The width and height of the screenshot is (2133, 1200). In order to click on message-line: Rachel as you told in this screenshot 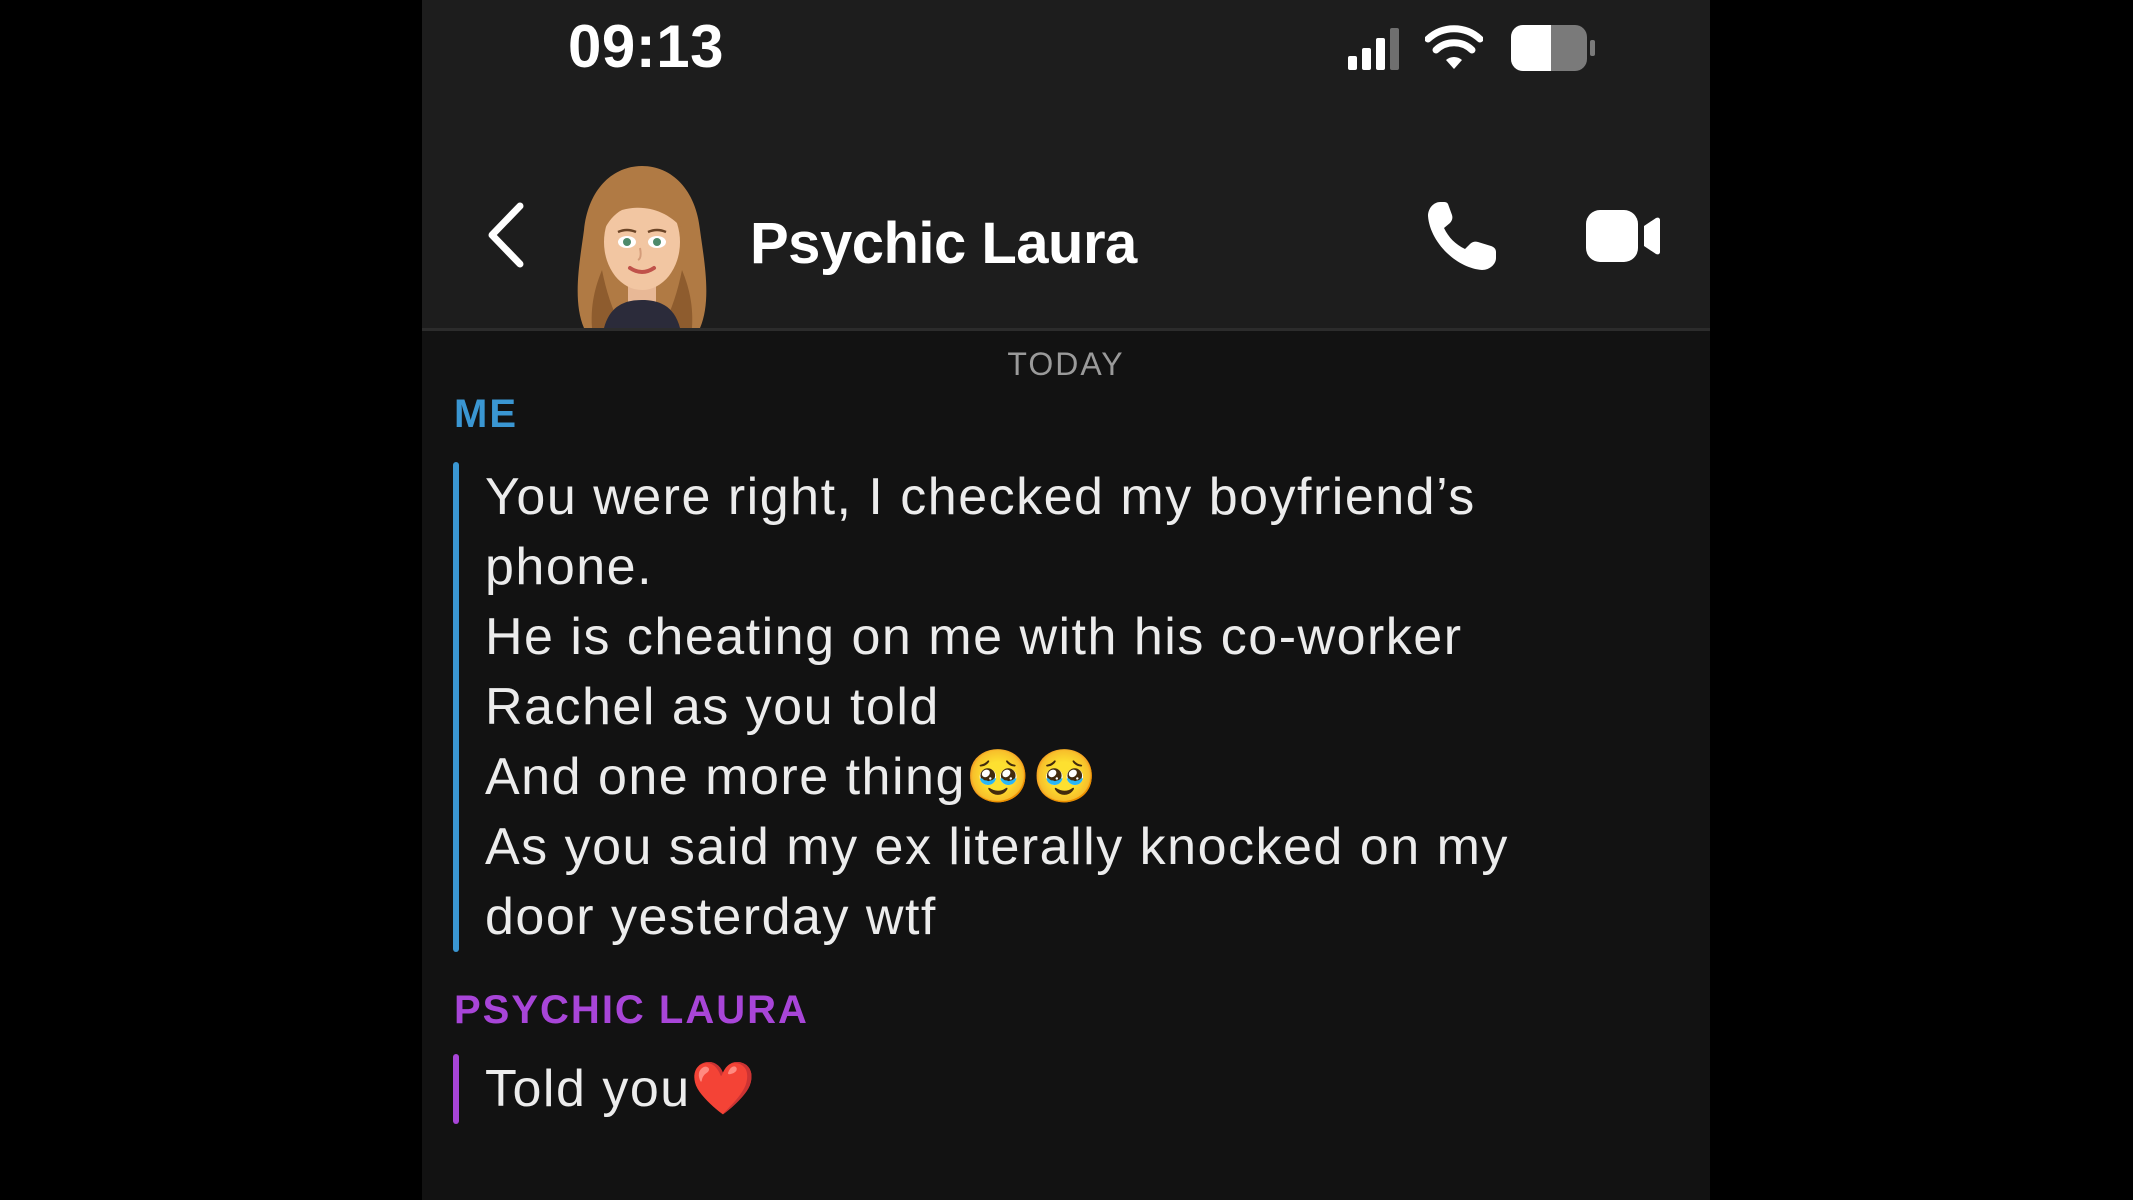, I will do `click(712, 707)`.